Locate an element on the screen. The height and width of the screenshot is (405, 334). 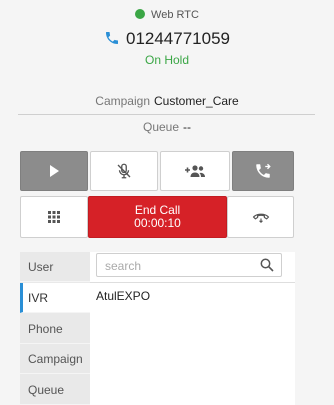
resume-play-button is located at coordinates (54, 171).